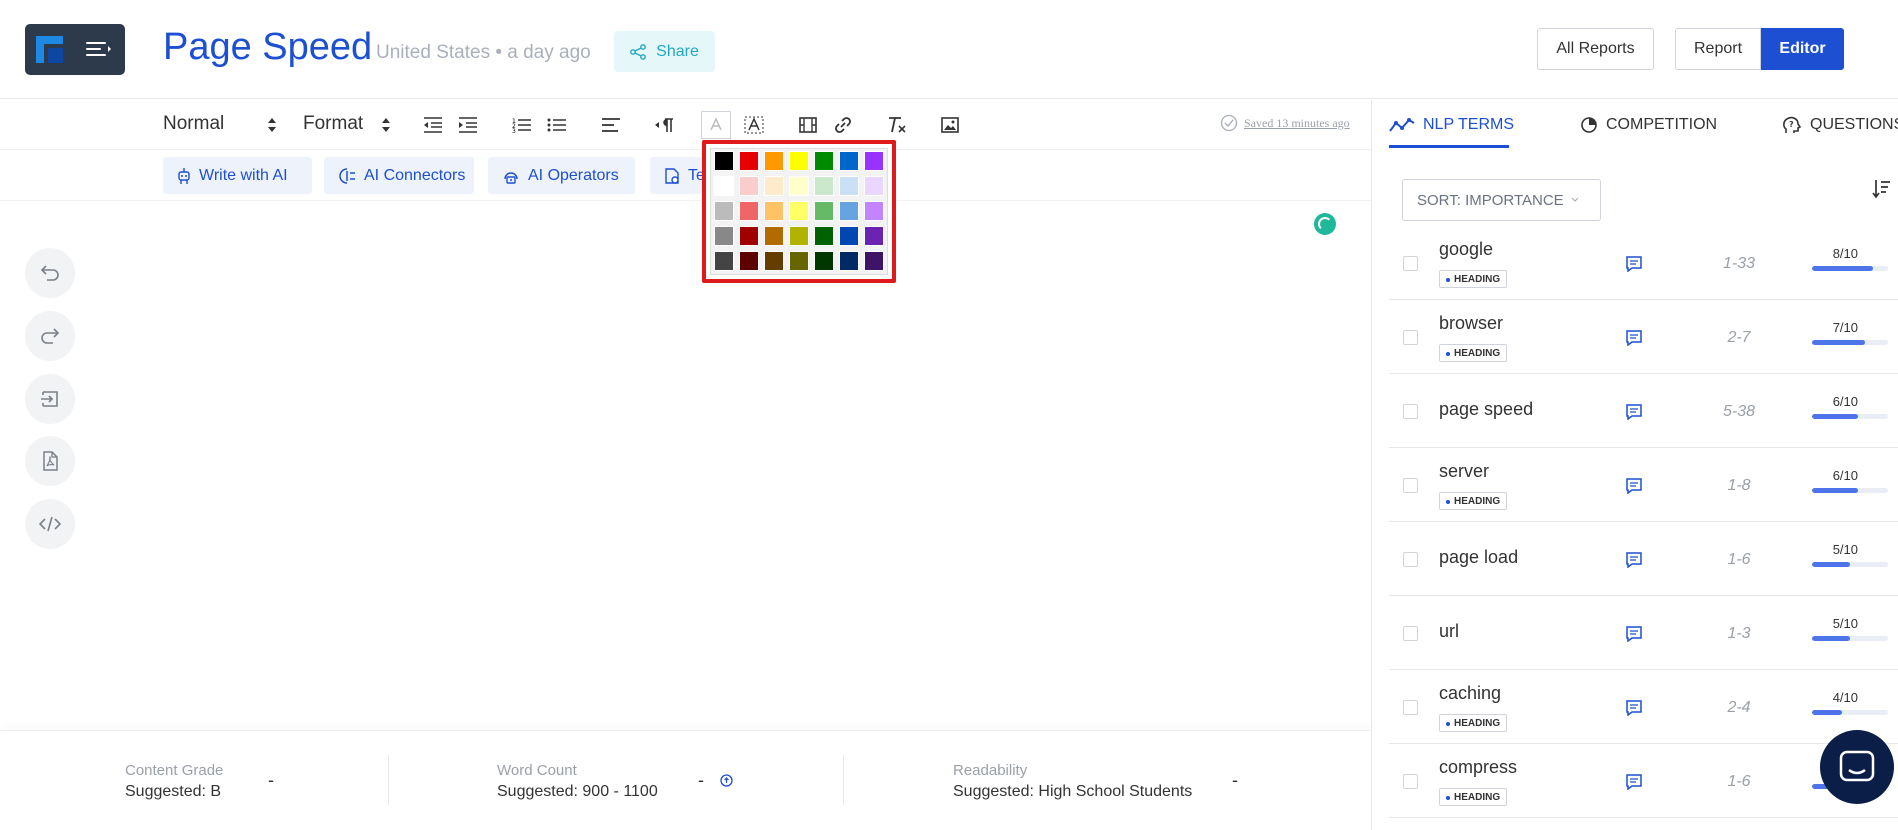 This screenshot has height=830, width=1898. Describe the element at coordinates (1739, 633) in the screenshot. I see `term-range: 1-3` at that location.